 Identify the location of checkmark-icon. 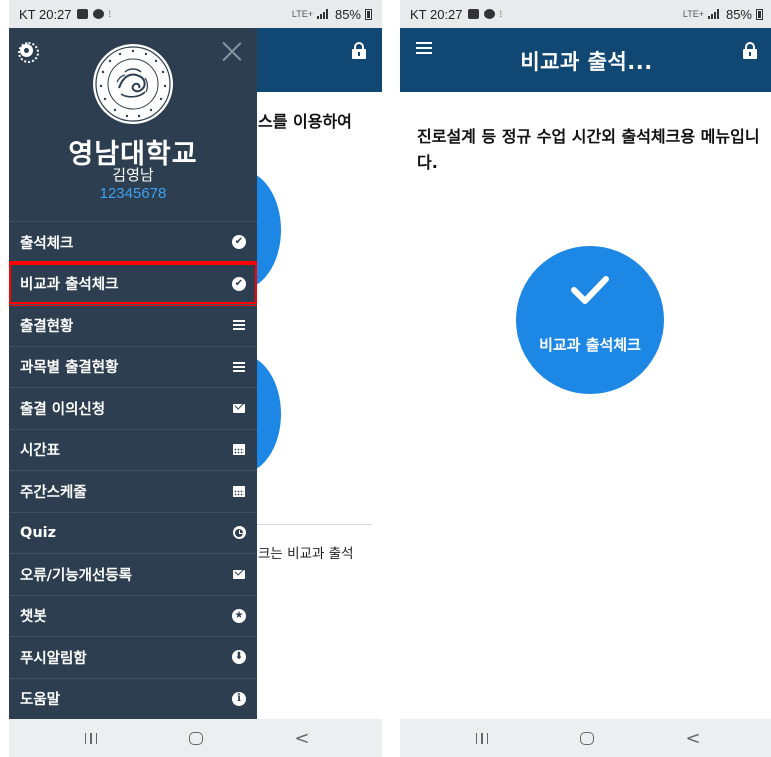
(590, 290).